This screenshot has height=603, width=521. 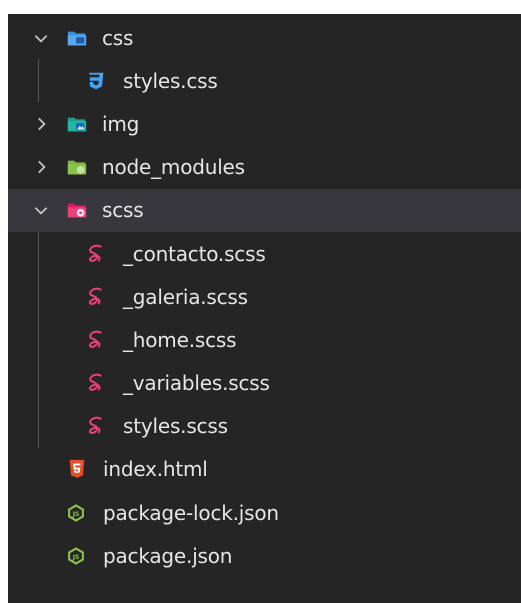 I want to click on tree-item-index-html: index.html, so click(x=264, y=469).